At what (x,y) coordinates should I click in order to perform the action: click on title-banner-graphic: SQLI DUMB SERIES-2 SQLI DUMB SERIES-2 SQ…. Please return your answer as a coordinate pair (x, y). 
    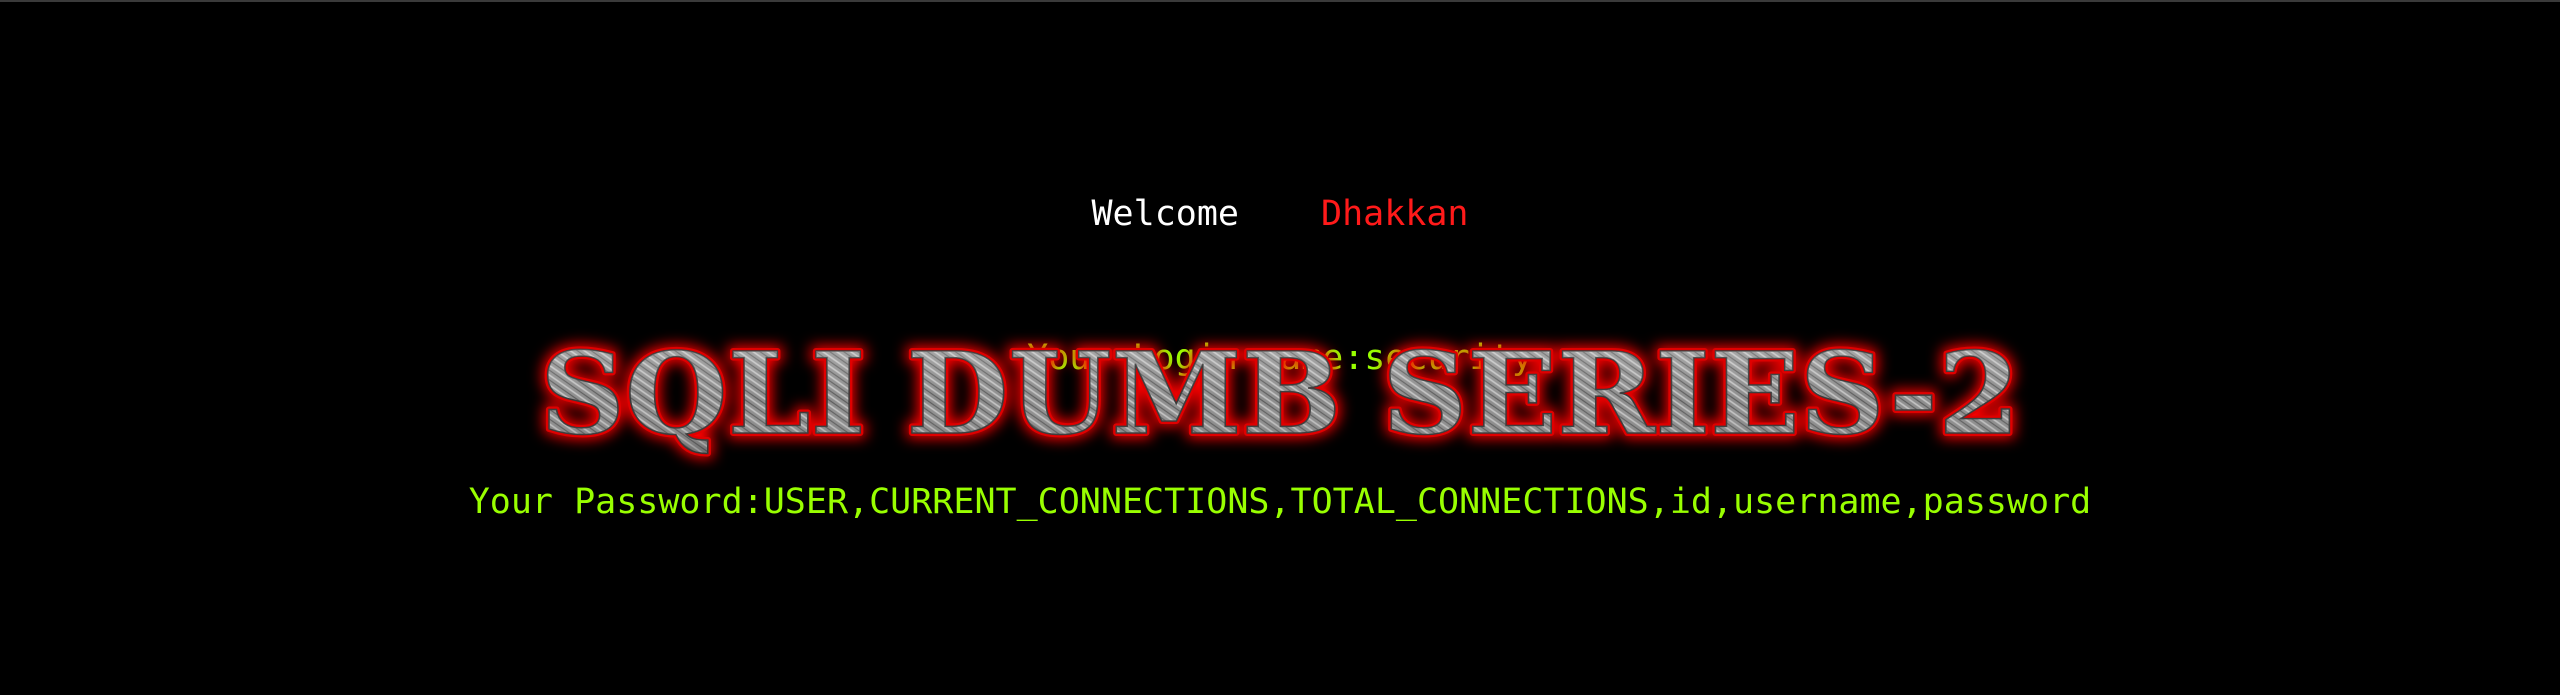
    Looking at the image, I should click on (1280, 394).